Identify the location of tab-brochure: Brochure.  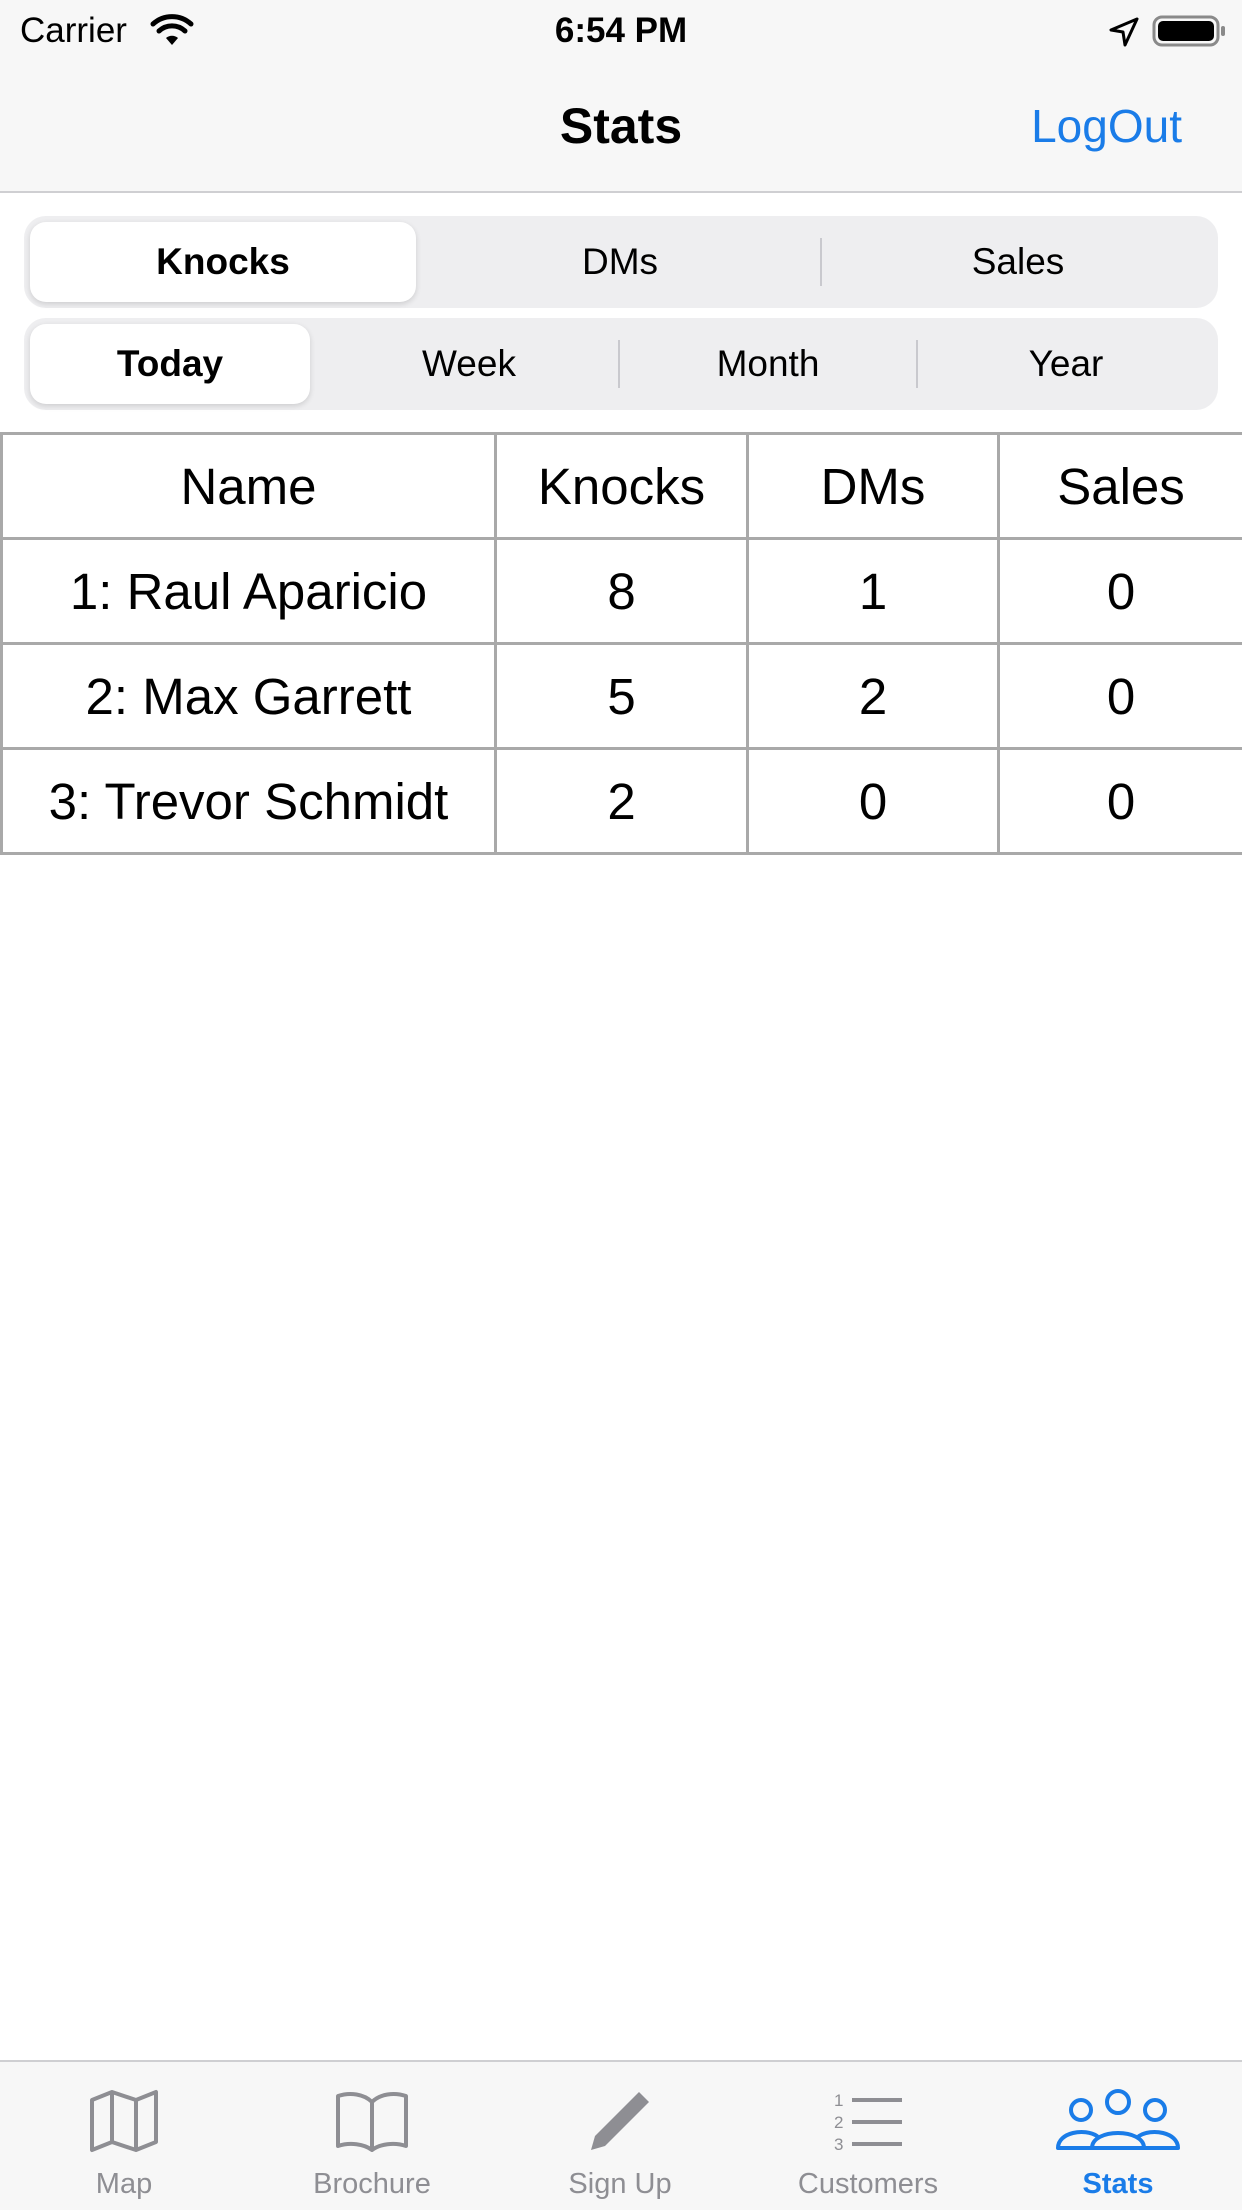
(372, 2136).